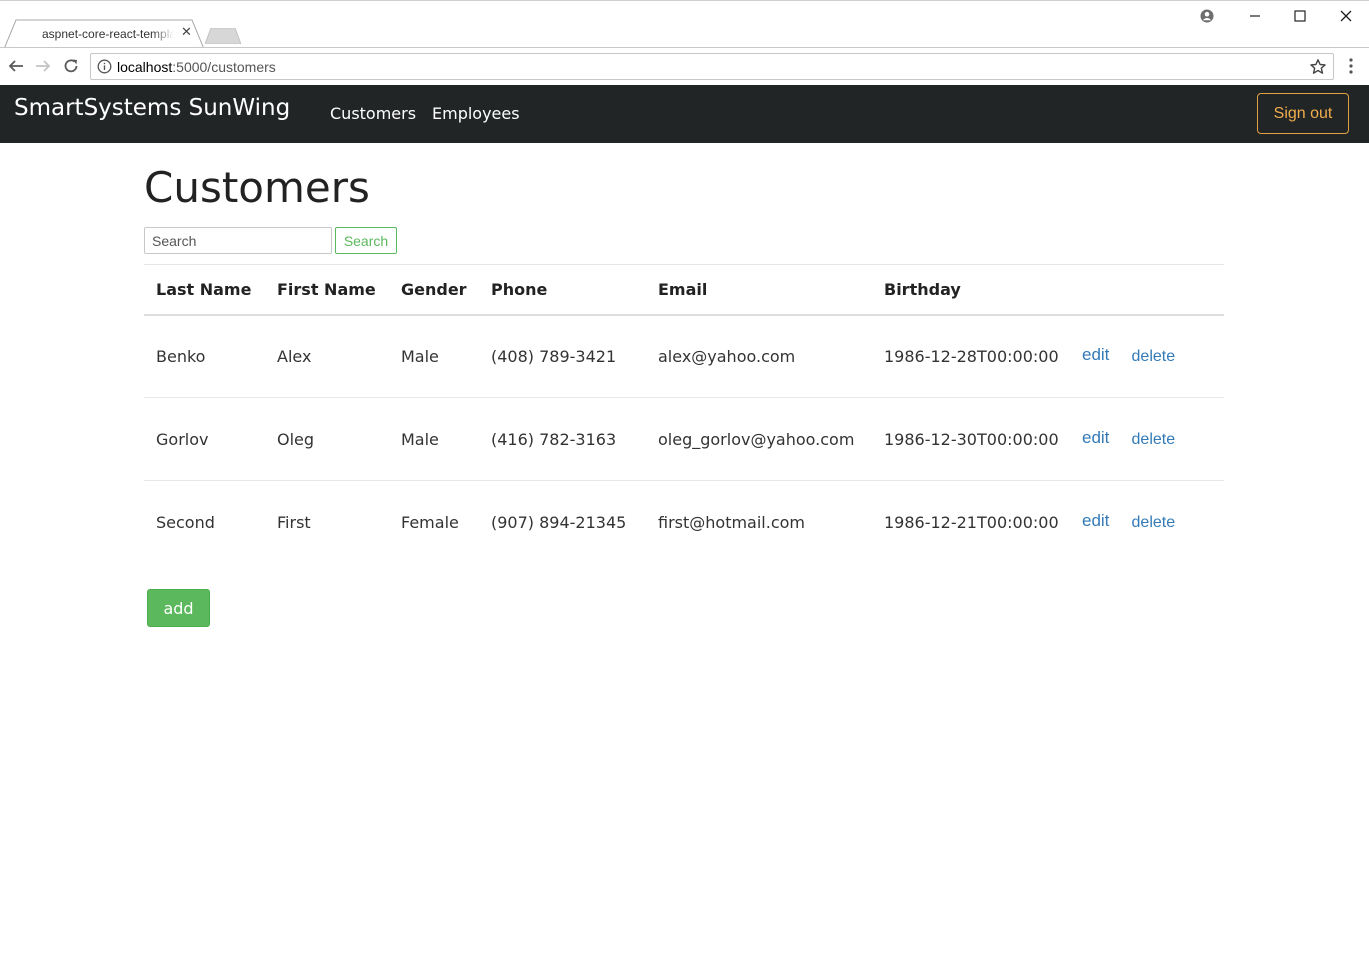 The image size is (1369, 964). What do you see at coordinates (759, 290) in the screenshot?
I see `header-email: Email` at bounding box center [759, 290].